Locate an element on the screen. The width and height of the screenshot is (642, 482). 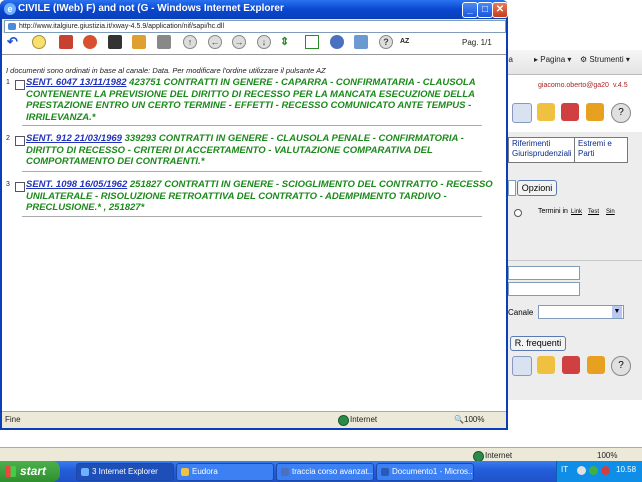
first-page-icon: ↑ is located at coordinates (190, 42).